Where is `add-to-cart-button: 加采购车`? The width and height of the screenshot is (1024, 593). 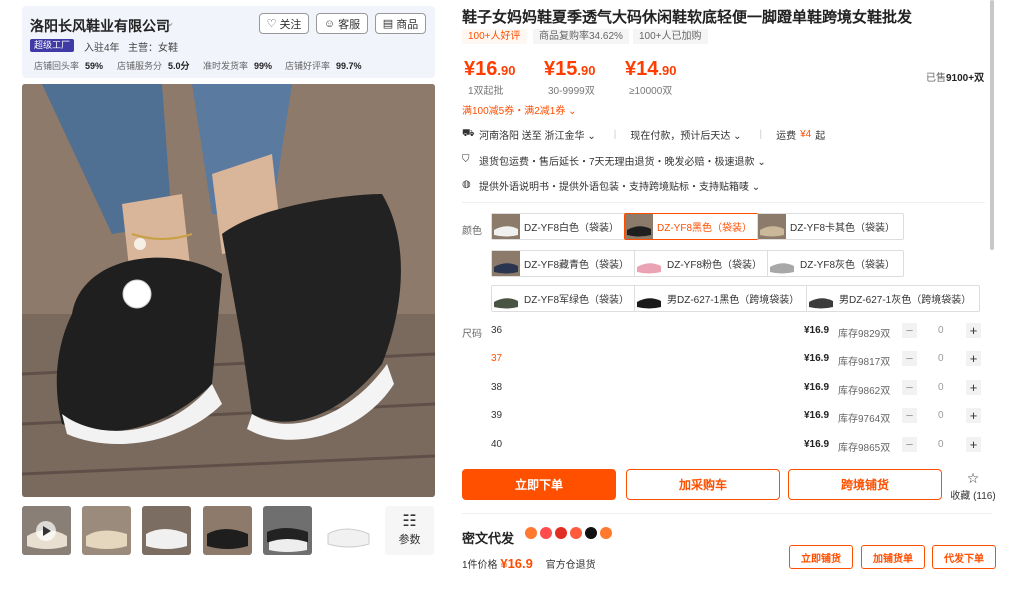
add-to-cart-button: 加采购车 is located at coordinates (703, 484).